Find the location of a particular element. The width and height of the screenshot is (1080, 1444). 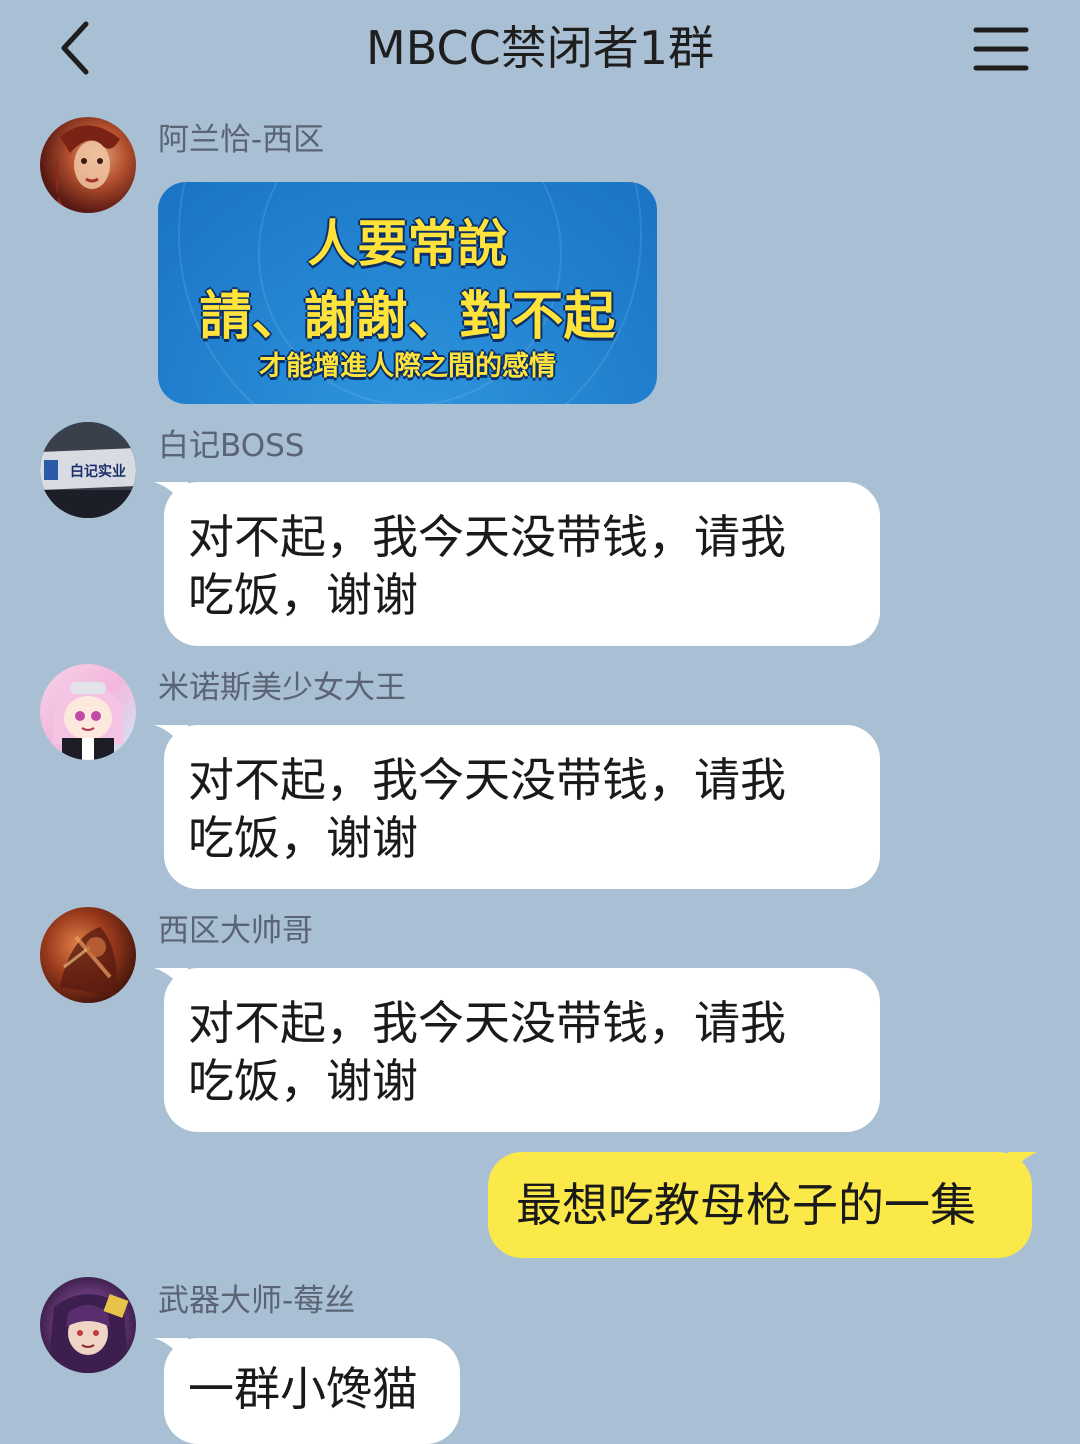

sender-name: 白记BOSS is located at coordinates (231, 446).